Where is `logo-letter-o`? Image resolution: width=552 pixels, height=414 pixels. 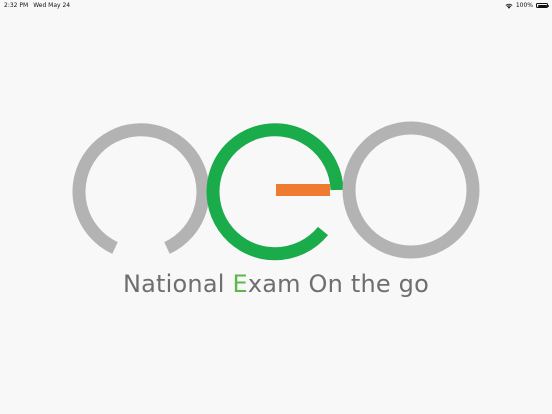
logo-letter-o is located at coordinates (411, 190).